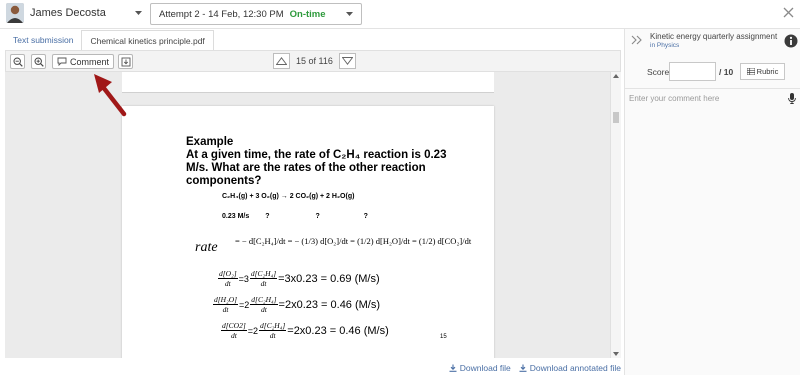  Describe the element at coordinates (110, 95) in the screenshot. I see `annotation-arrow-icon` at that location.